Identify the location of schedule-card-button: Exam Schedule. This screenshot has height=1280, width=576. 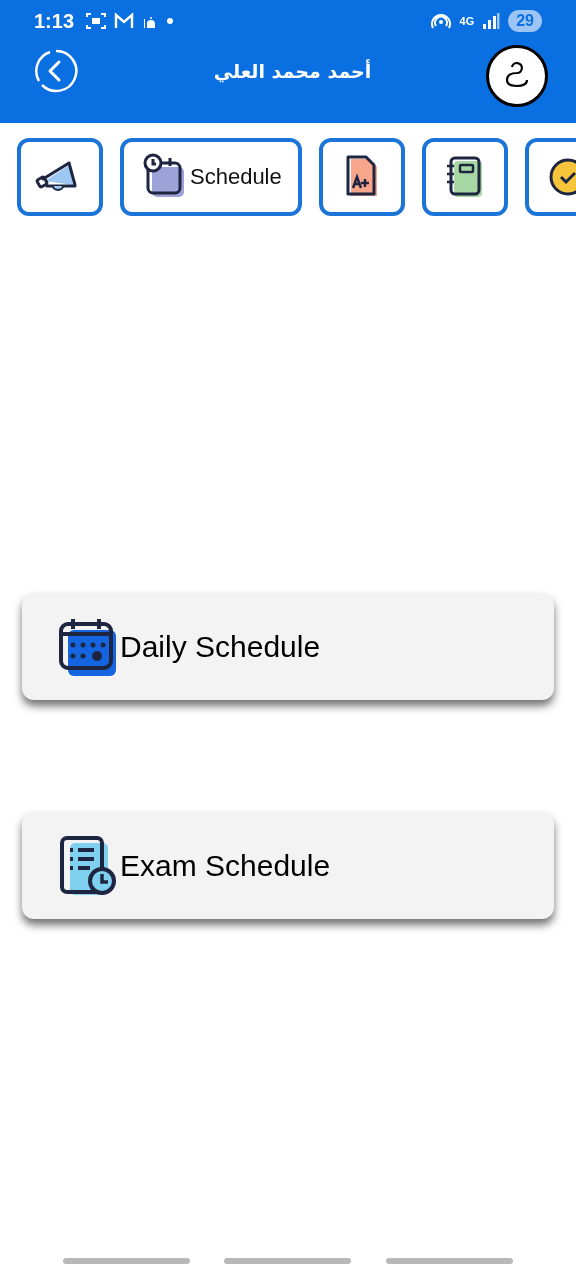
(288, 865).